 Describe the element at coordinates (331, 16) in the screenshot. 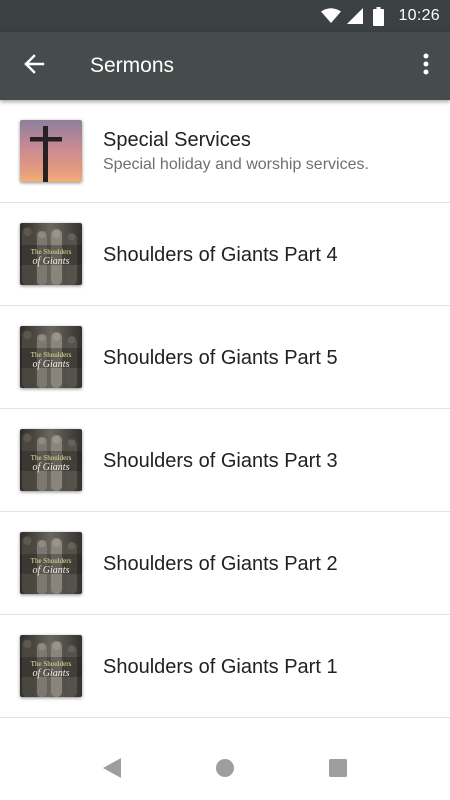

I see `wifi-icon` at that location.